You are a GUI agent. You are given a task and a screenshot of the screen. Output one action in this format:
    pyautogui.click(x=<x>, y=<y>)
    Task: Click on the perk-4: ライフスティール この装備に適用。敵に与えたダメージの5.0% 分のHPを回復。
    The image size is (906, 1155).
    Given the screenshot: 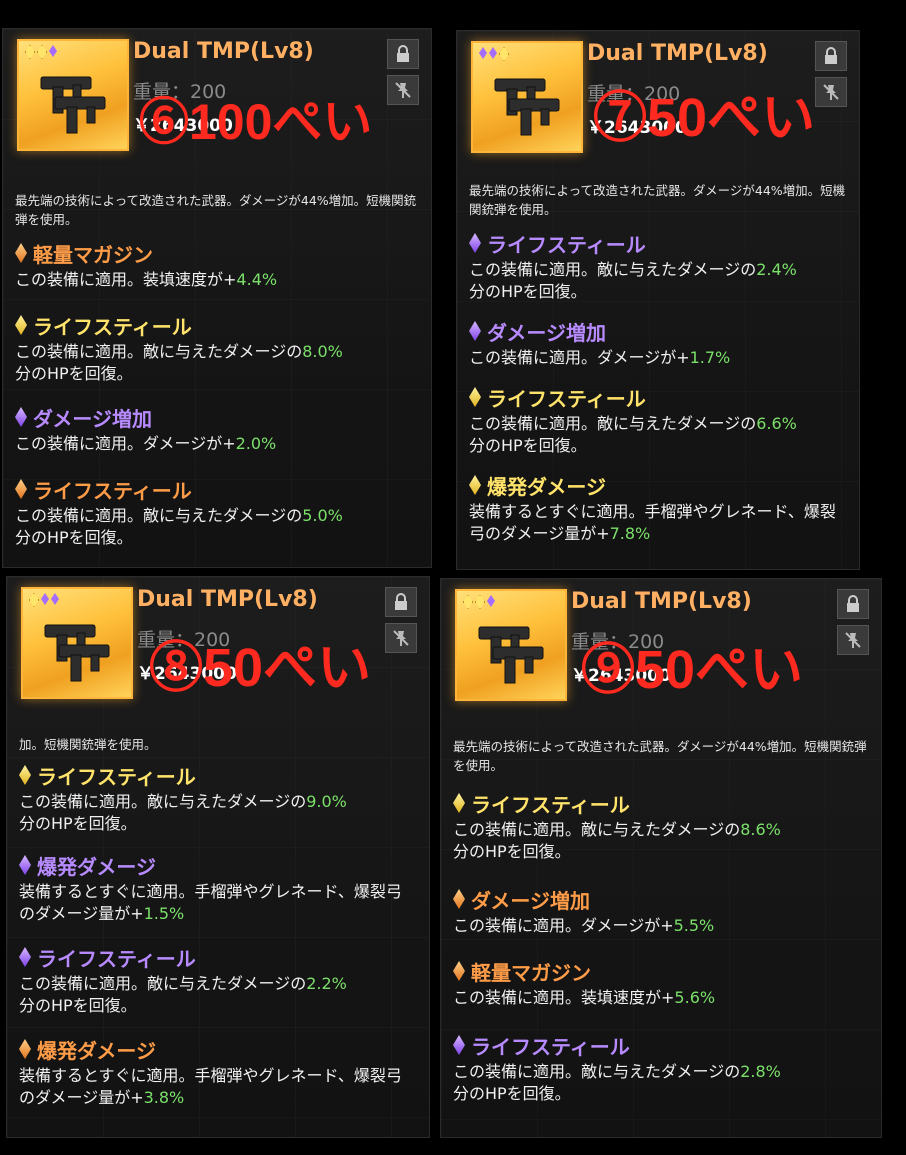 What is the action you would take?
    pyautogui.click(x=217, y=512)
    